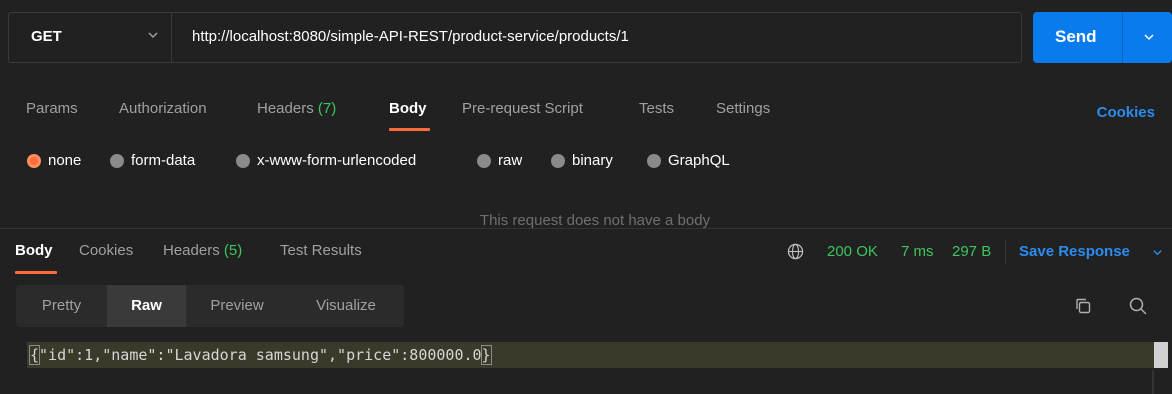 This screenshot has width=1172, height=394. What do you see at coordinates (592, 160) in the screenshot?
I see `radio-label: binary` at bounding box center [592, 160].